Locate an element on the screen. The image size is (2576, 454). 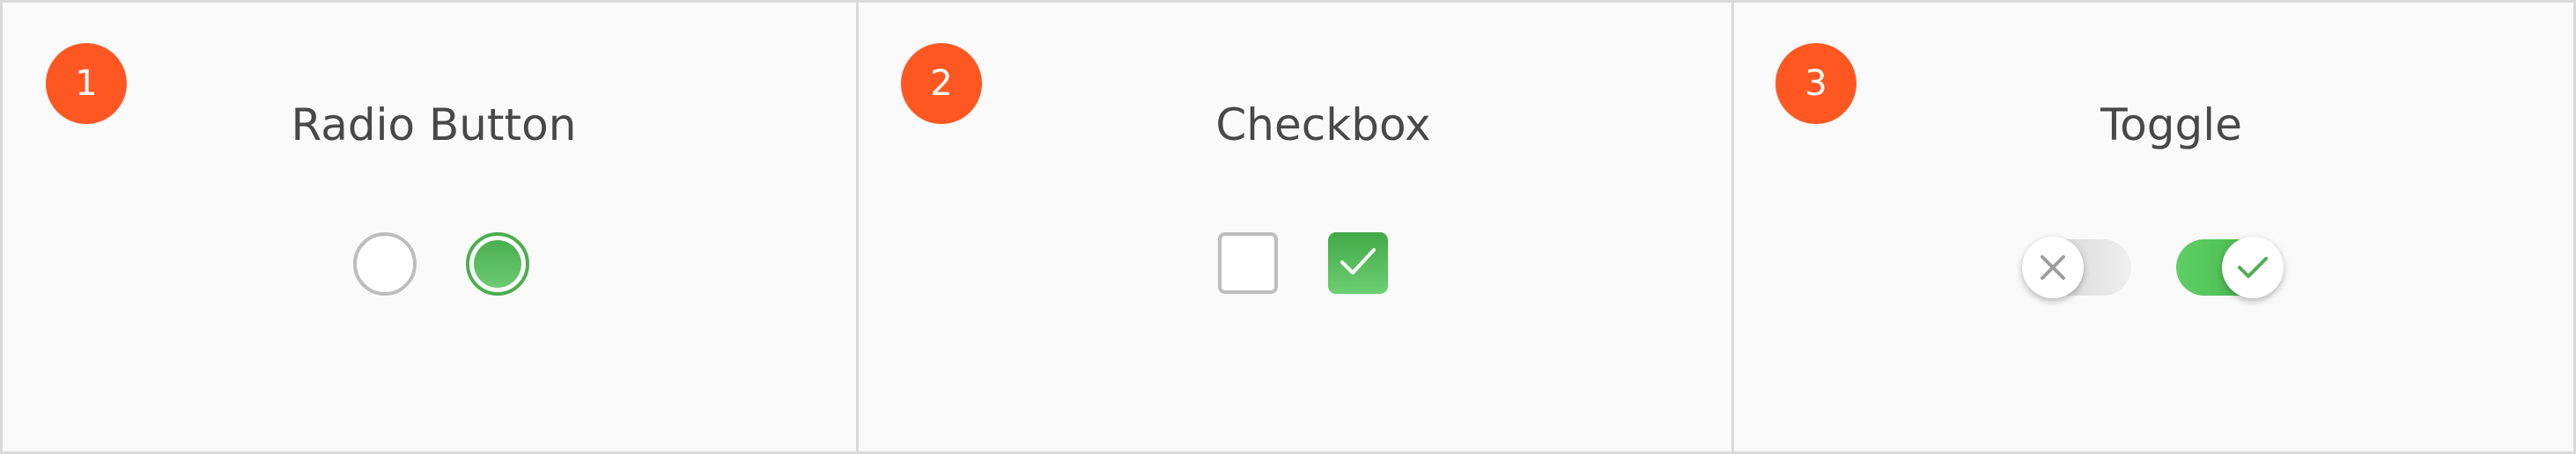
checkbox-checked is located at coordinates (1358, 263).